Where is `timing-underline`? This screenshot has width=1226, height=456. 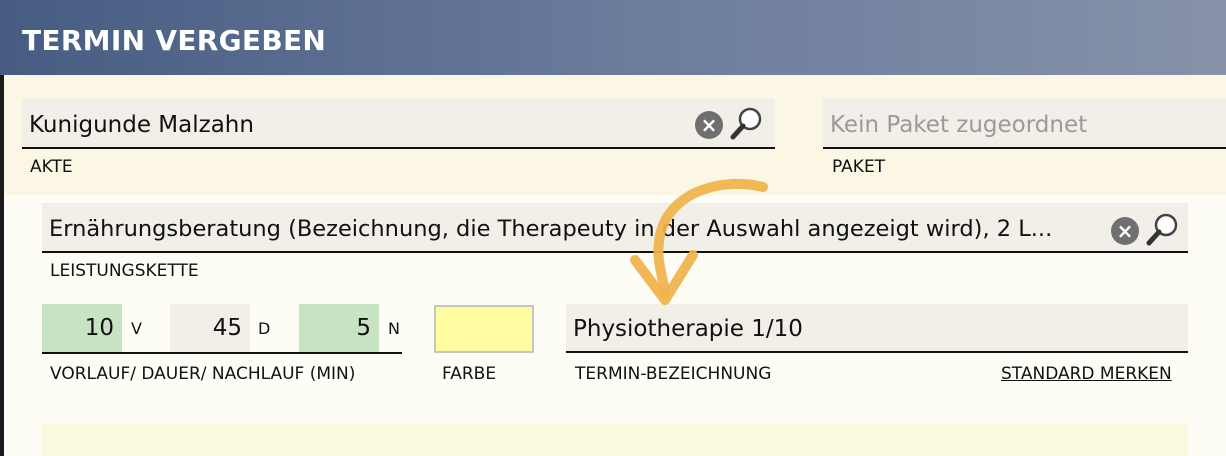 timing-underline is located at coordinates (222, 353).